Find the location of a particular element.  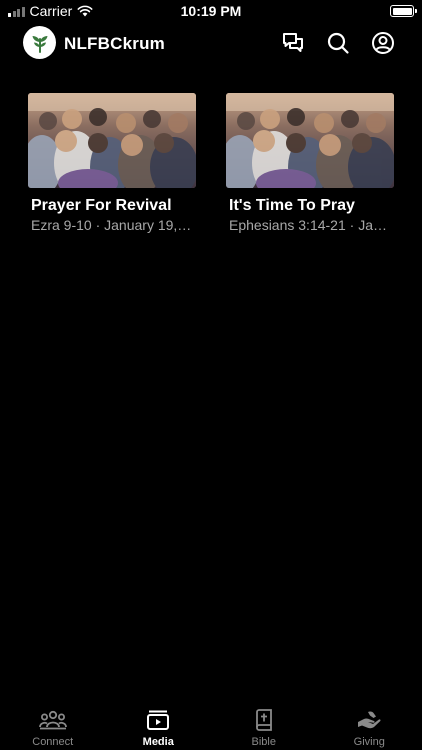

giving-hand-icon is located at coordinates (369, 720).